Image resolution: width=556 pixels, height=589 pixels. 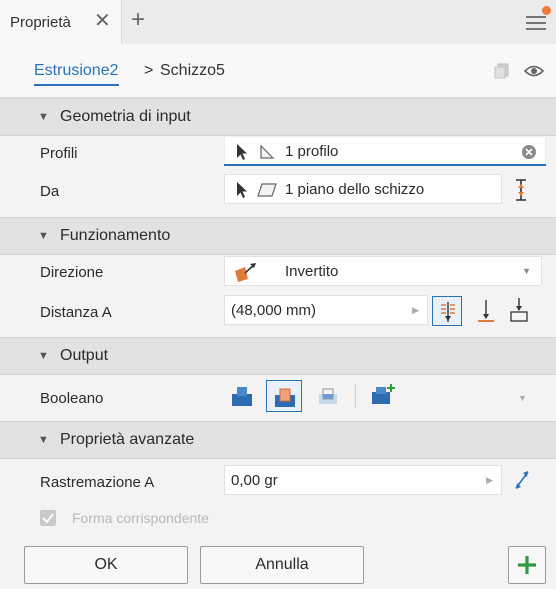 I want to click on section-output: ▼ Output, so click(x=278, y=356).